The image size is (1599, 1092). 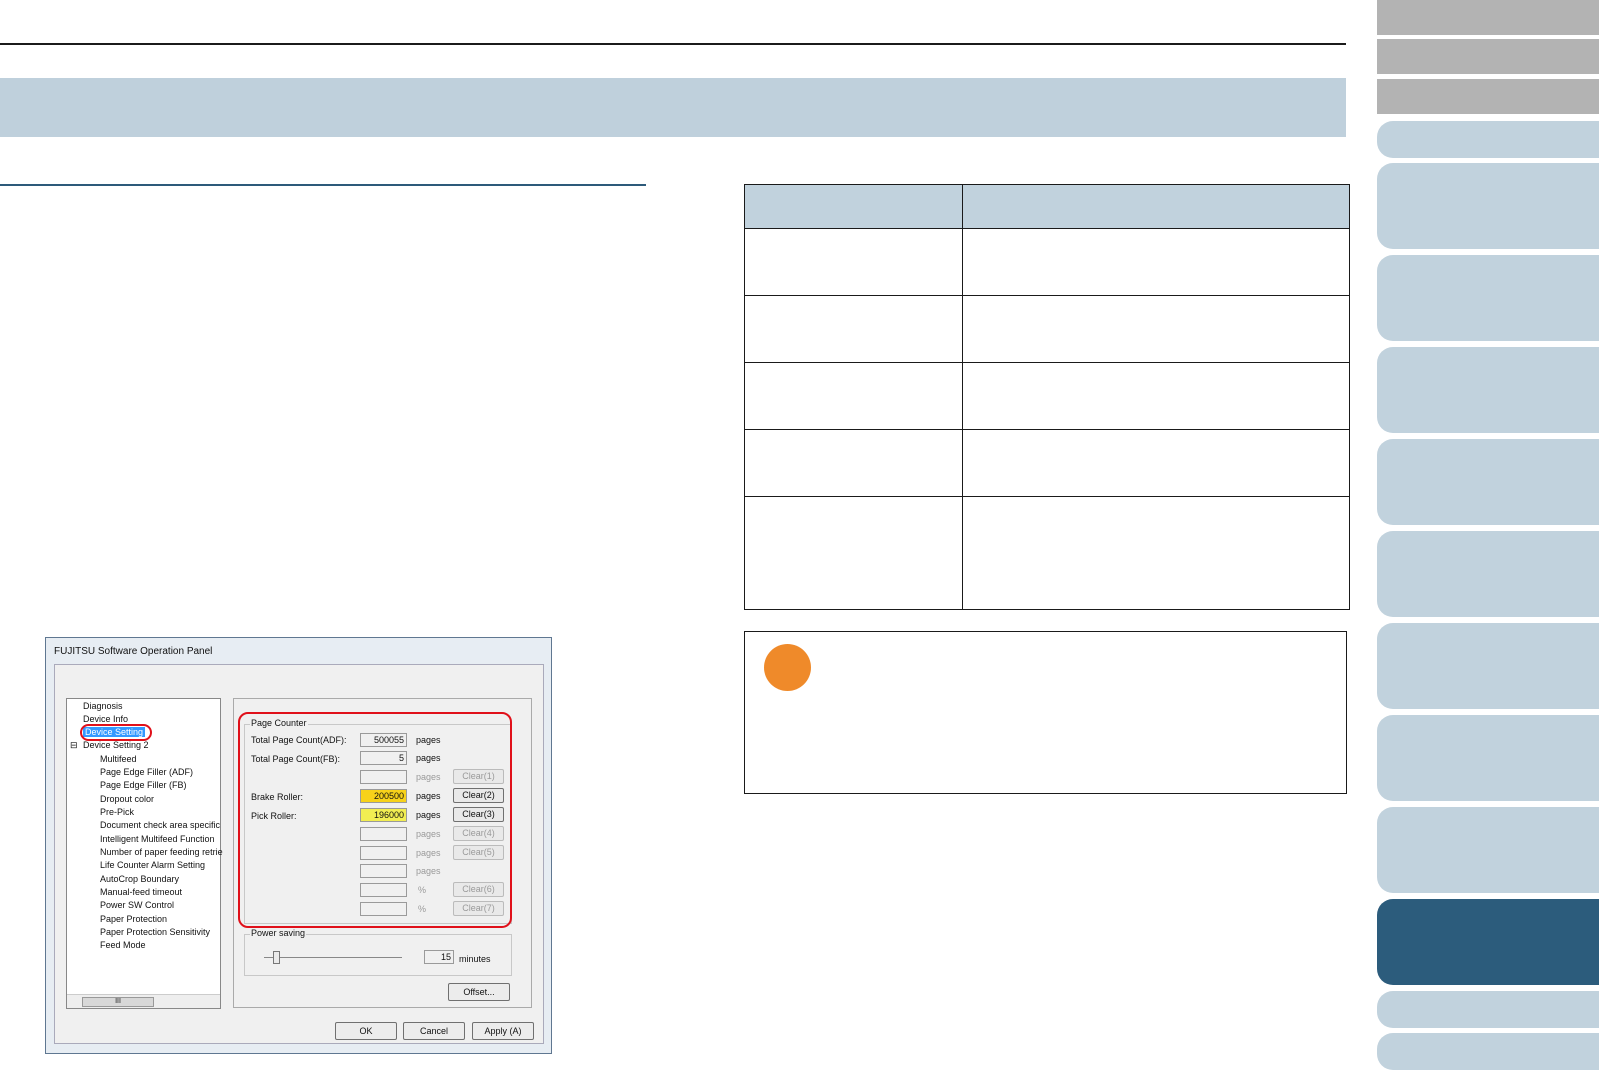 I want to click on tree-item: Dropout color, so click(x=127, y=799).